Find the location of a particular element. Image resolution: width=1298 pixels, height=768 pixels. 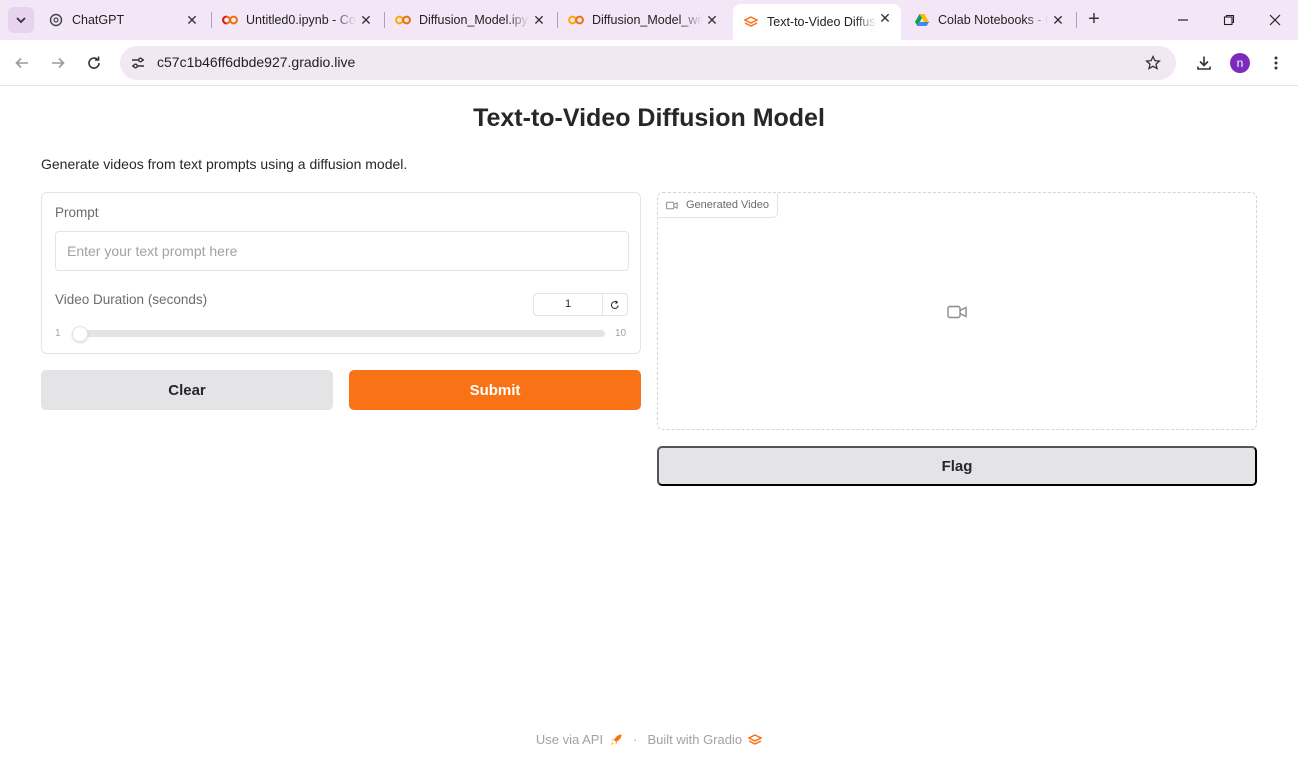

video-placeholder-icon is located at coordinates (957, 312).